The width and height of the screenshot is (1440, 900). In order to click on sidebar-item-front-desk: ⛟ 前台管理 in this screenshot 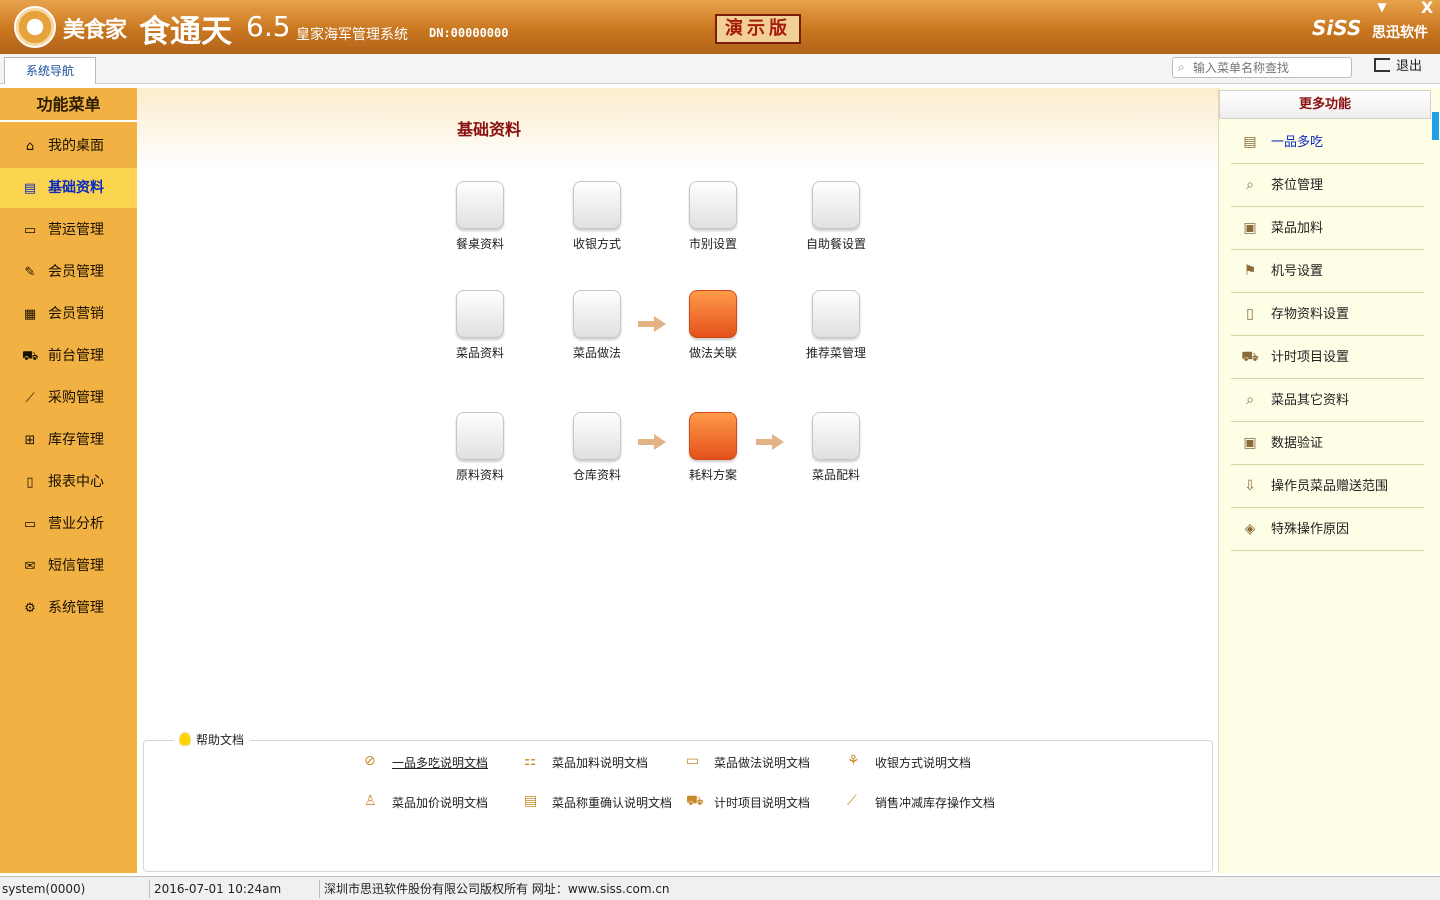, I will do `click(68, 356)`.